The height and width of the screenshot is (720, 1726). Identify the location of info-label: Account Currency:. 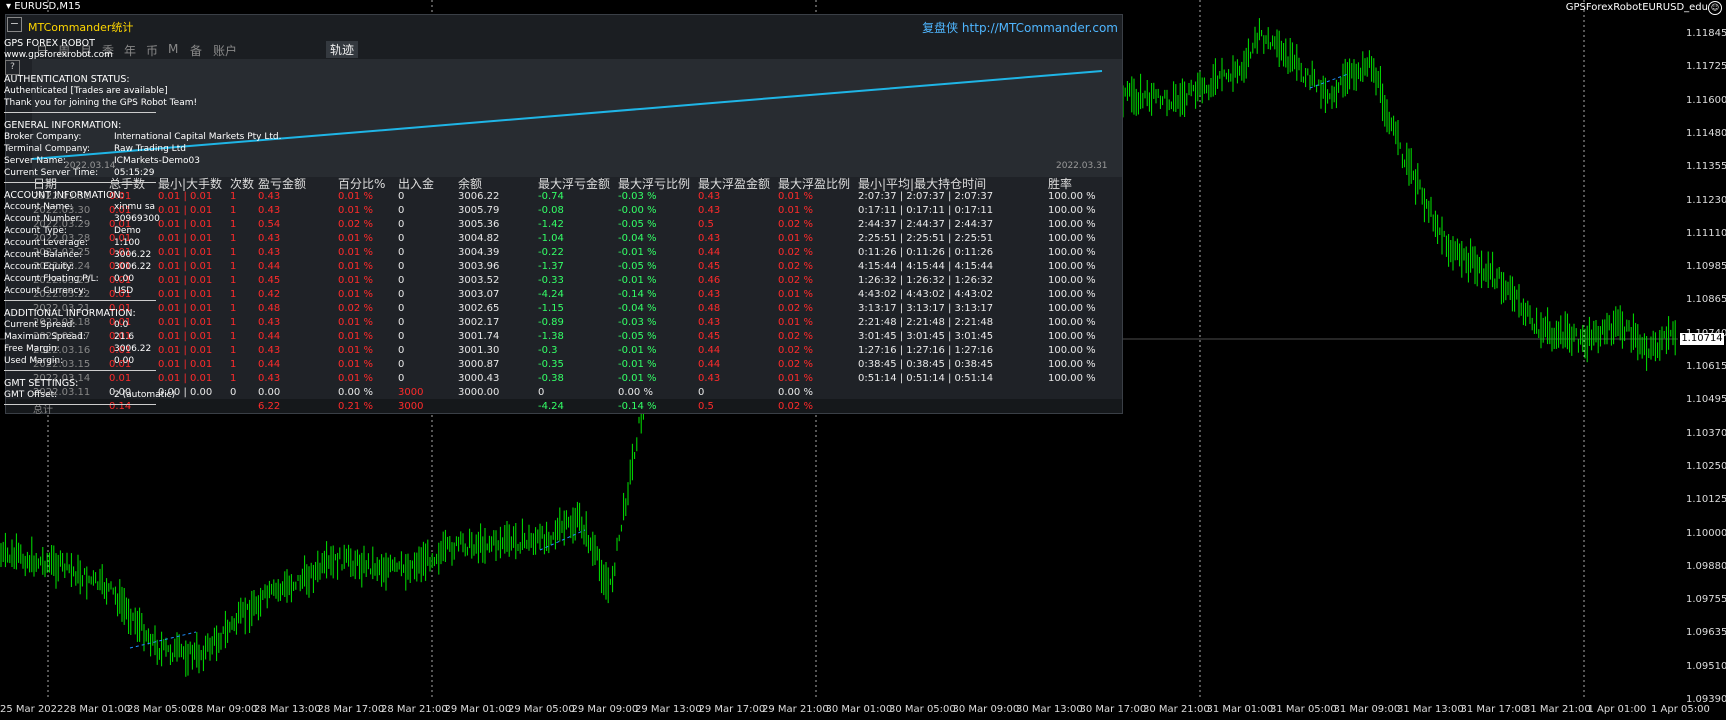
(45, 291).